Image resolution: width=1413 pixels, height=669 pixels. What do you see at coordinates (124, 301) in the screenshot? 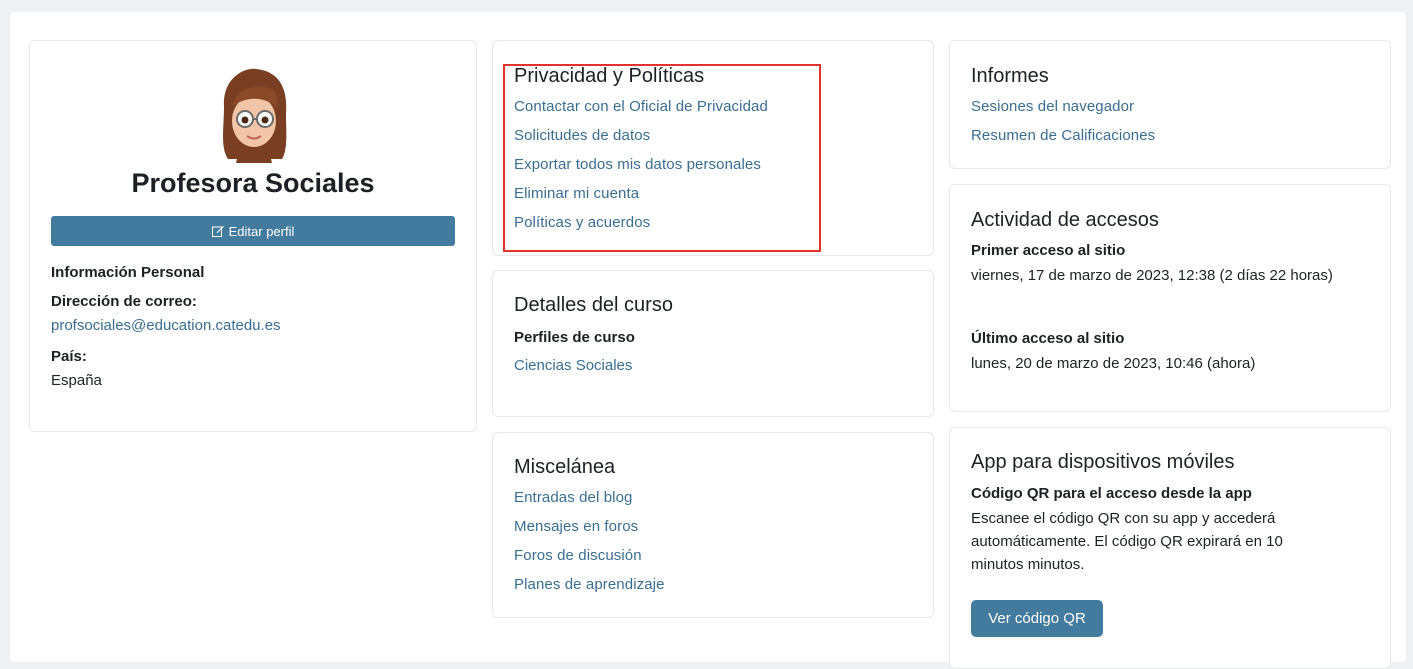
I see `email-label: Dirección de correo:` at bounding box center [124, 301].